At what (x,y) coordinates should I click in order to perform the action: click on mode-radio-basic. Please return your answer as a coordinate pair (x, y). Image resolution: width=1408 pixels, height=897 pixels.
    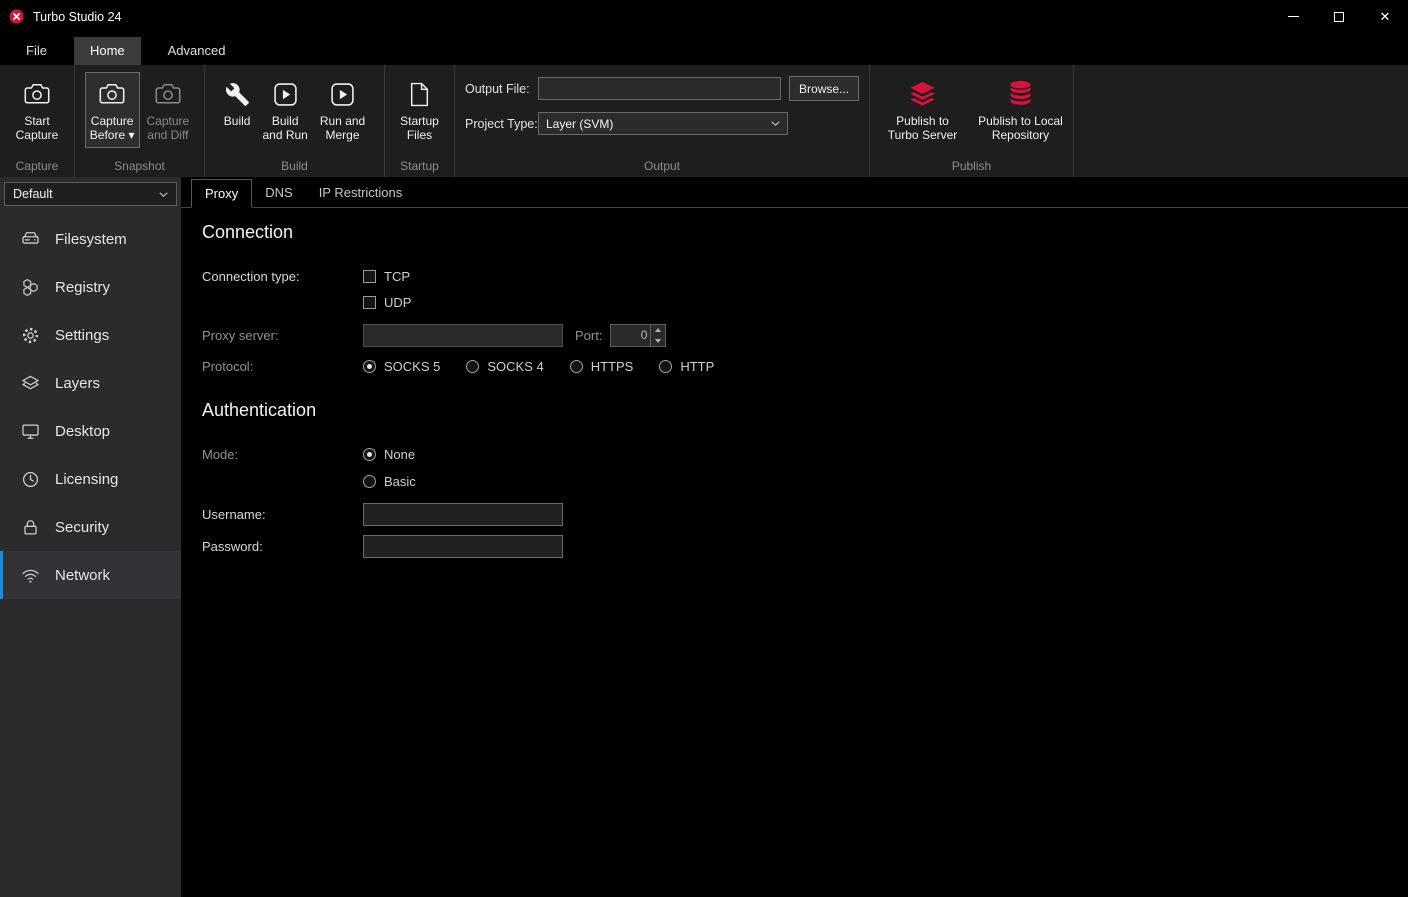
    Looking at the image, I should click on (369, 481).